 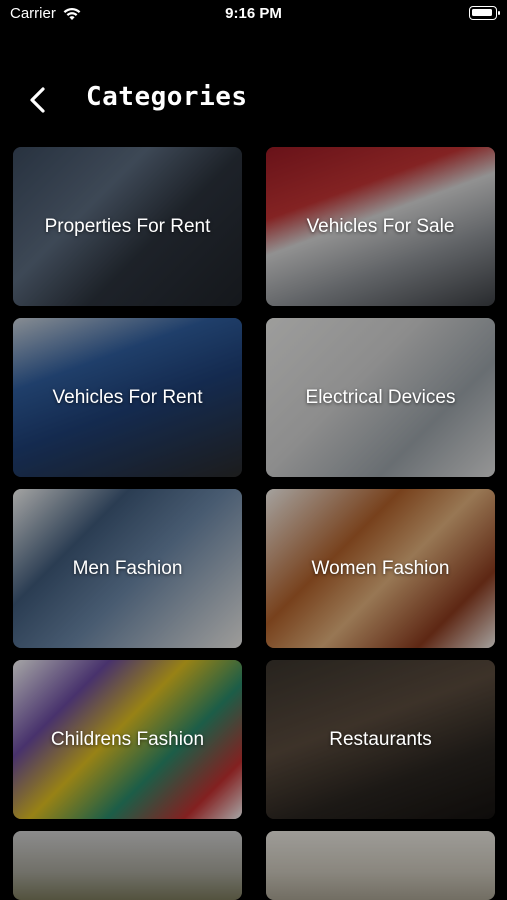 I want to click on category-label: Properties For Rent, so click(x=127, y=226).